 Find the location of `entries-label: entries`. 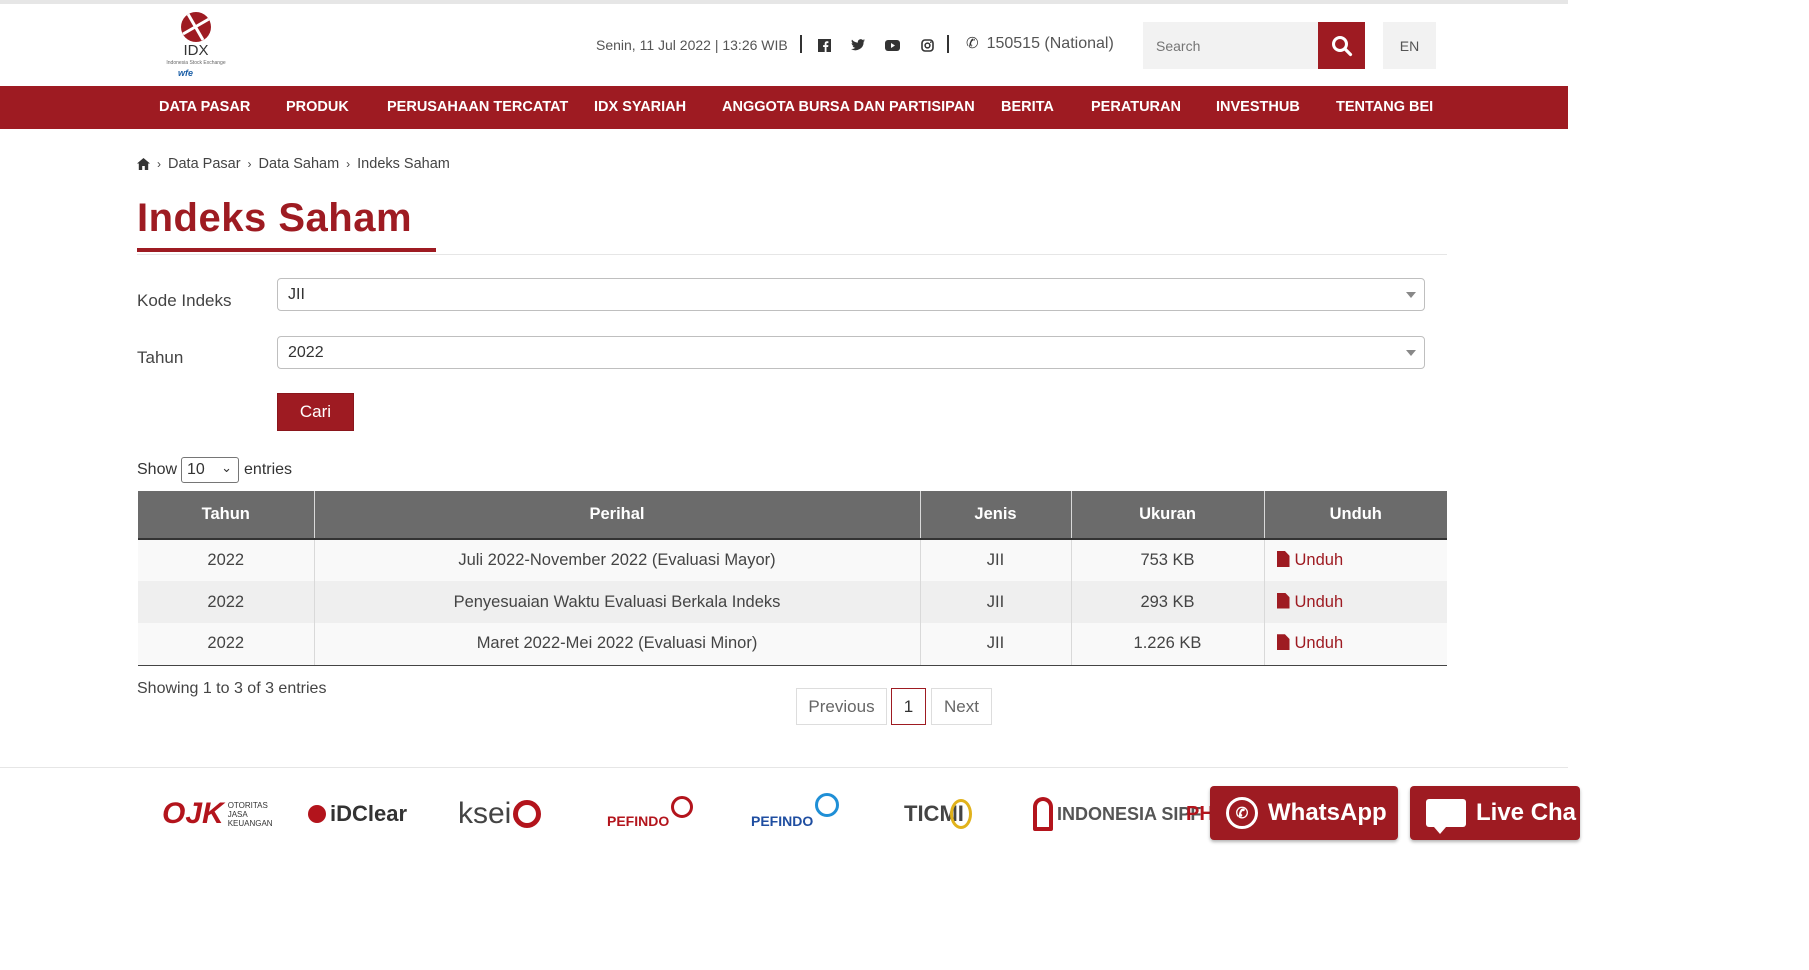

entries-label: entries is located at coordinates (268, 469).